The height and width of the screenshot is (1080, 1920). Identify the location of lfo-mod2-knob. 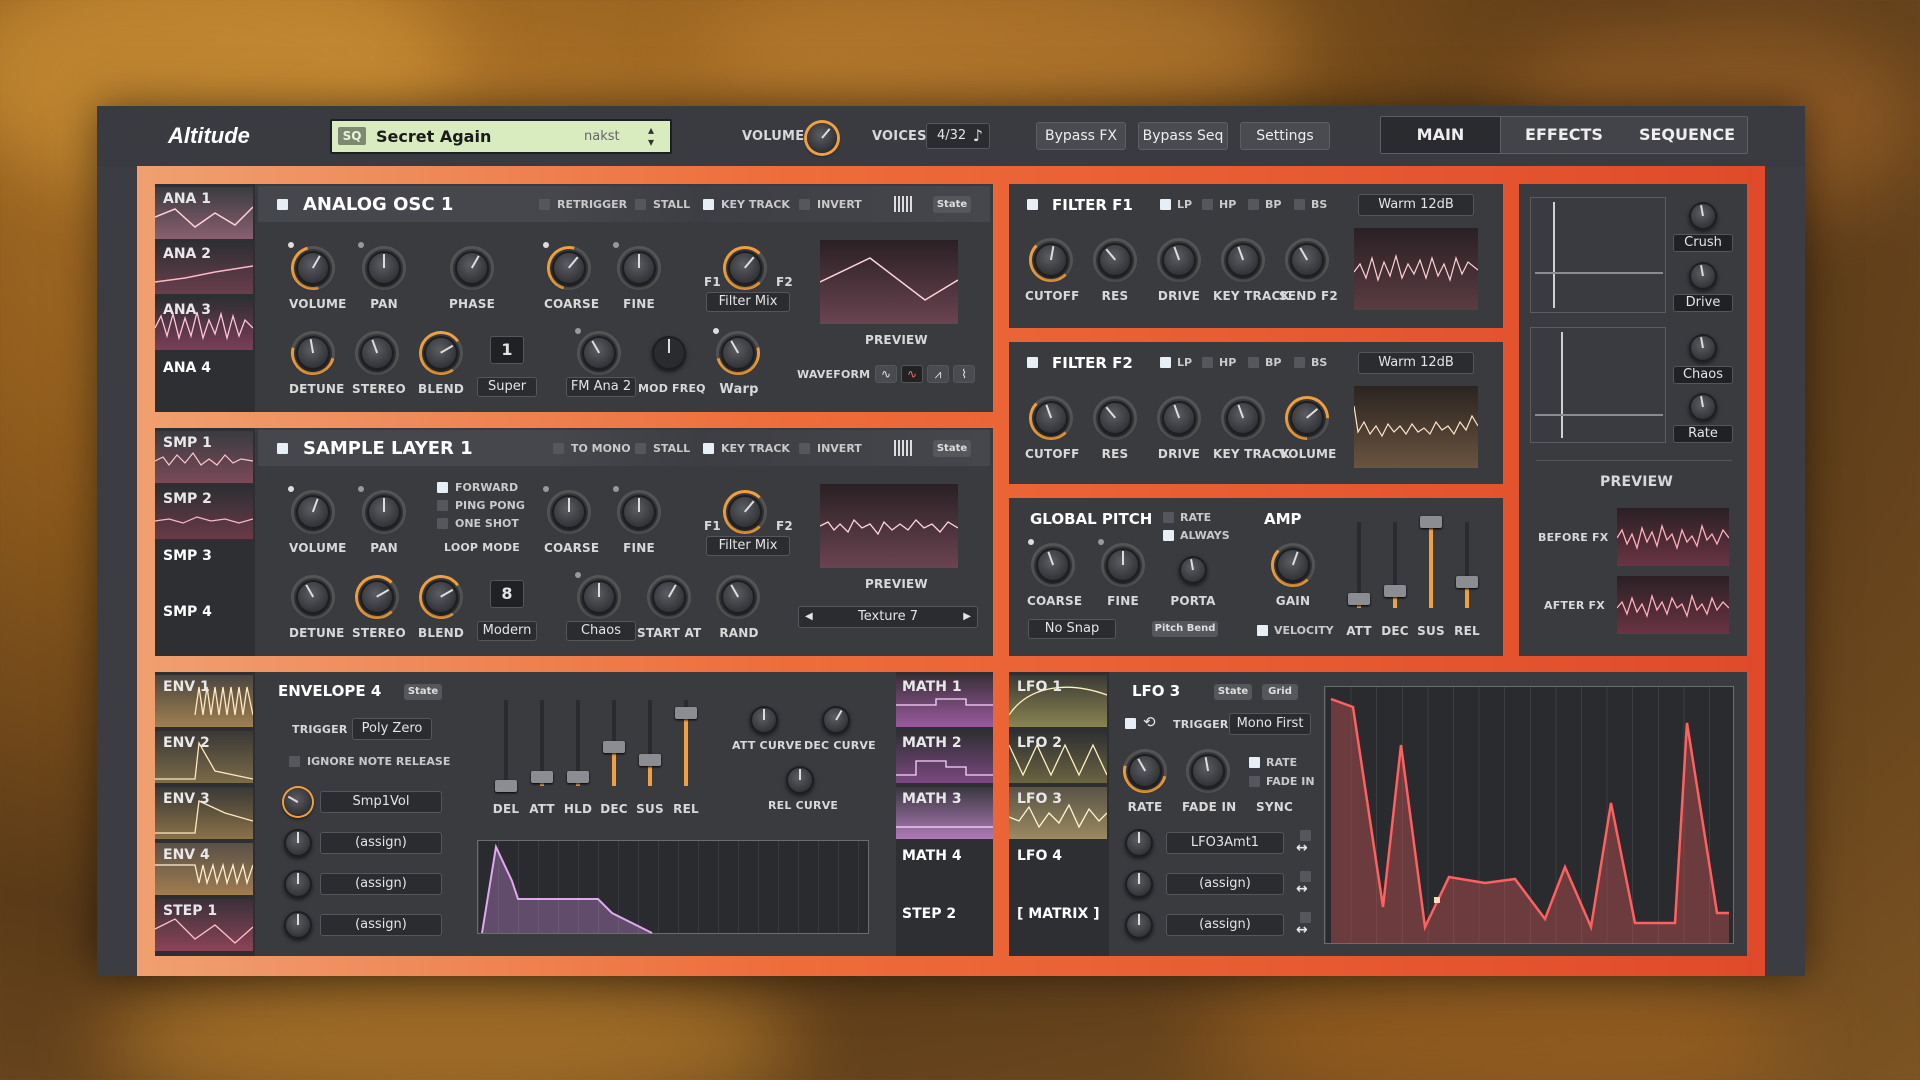
(1139, 884).